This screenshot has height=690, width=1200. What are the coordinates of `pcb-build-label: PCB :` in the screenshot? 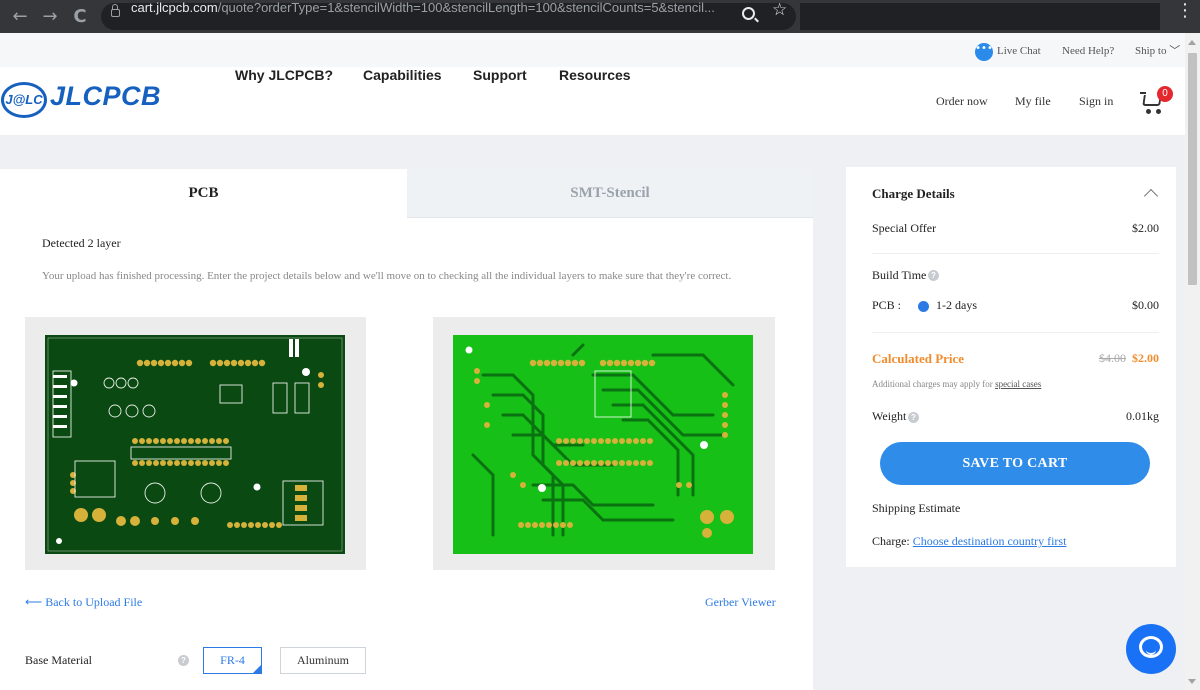 It's located at (887, 305).